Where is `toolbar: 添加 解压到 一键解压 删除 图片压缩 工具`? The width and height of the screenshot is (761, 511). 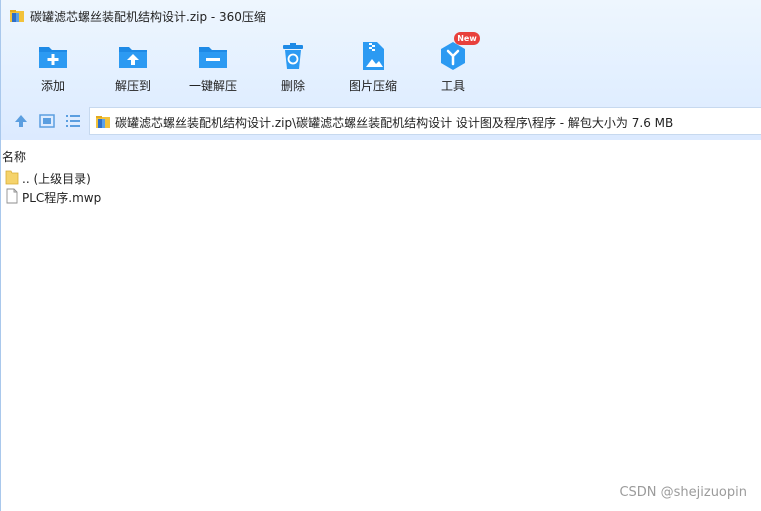 toolbar: 添加 解压到 一键解压 删除 图片压缩 工具 is located at coordinates (381, 68).